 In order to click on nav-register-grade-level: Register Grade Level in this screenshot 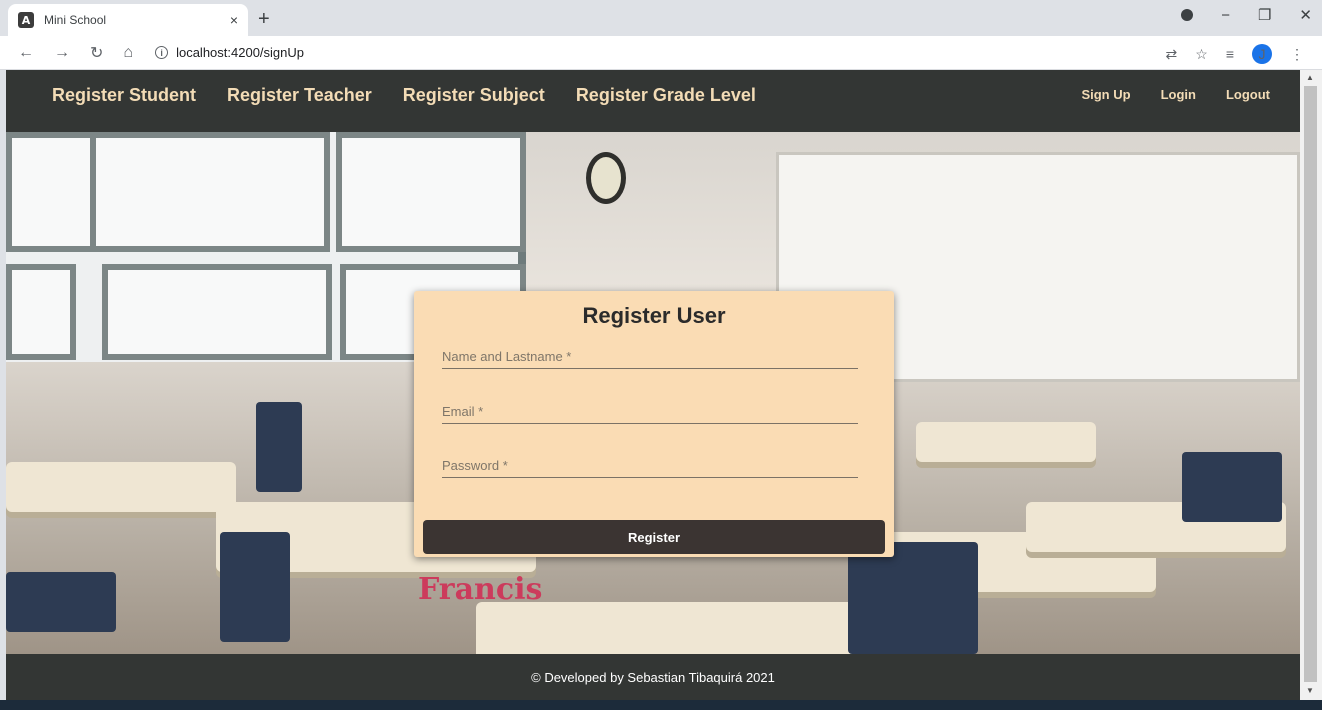, I will do `click(666, 95)`.